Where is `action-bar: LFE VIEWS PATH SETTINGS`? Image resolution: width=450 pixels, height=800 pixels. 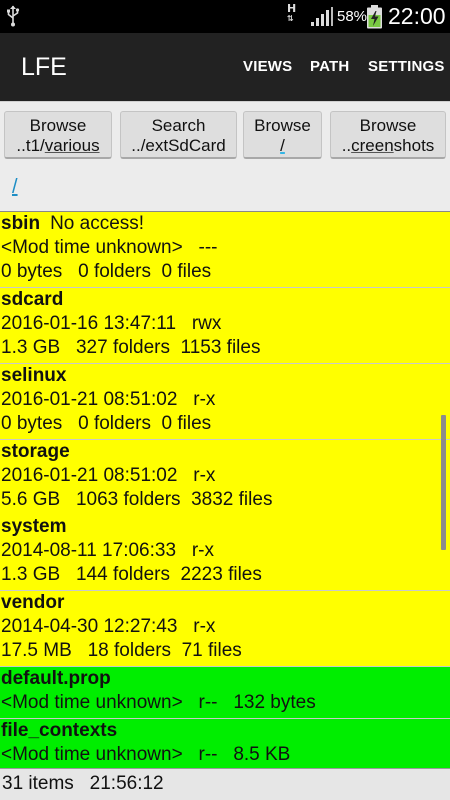
action-bar: LFE VIEWS PATH SETTINGS is located at coordinates (225, 67).